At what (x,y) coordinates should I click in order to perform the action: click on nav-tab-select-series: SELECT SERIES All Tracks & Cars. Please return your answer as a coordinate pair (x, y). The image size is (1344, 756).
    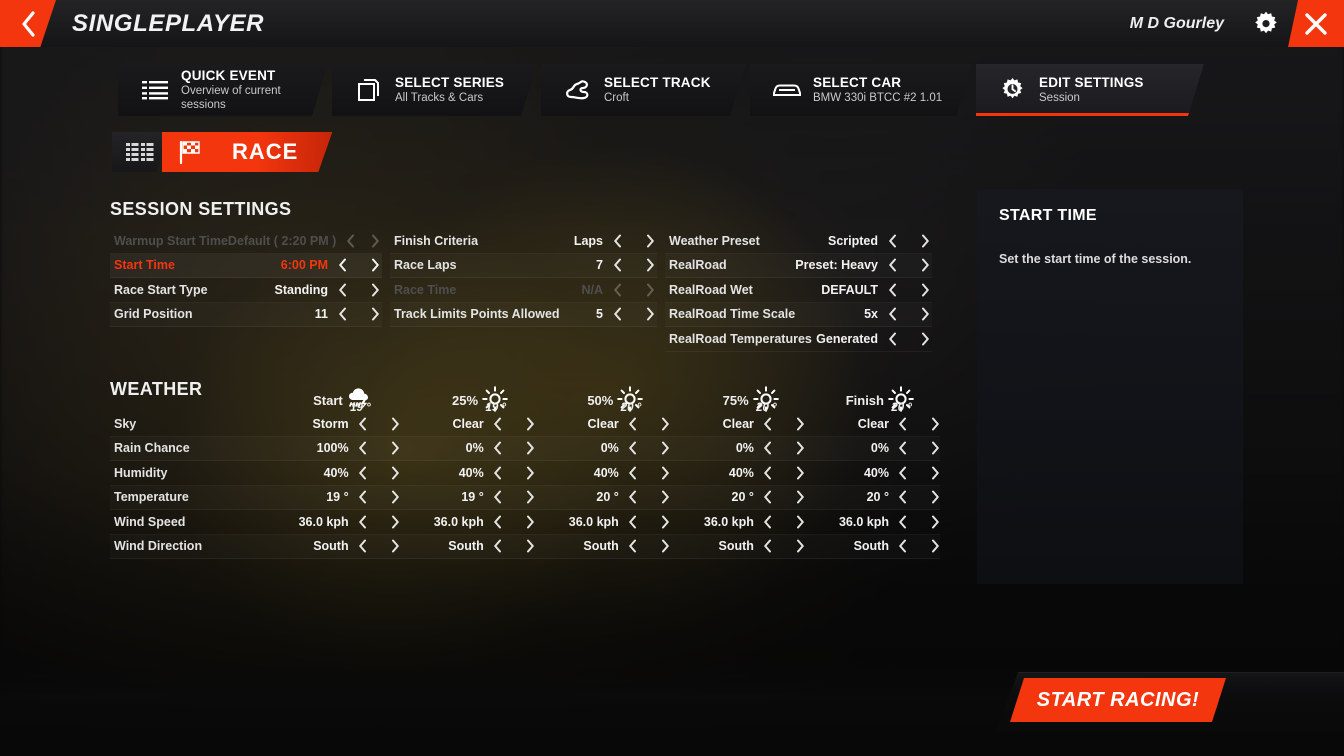
    Looking at the image, I should click on (434, 90).